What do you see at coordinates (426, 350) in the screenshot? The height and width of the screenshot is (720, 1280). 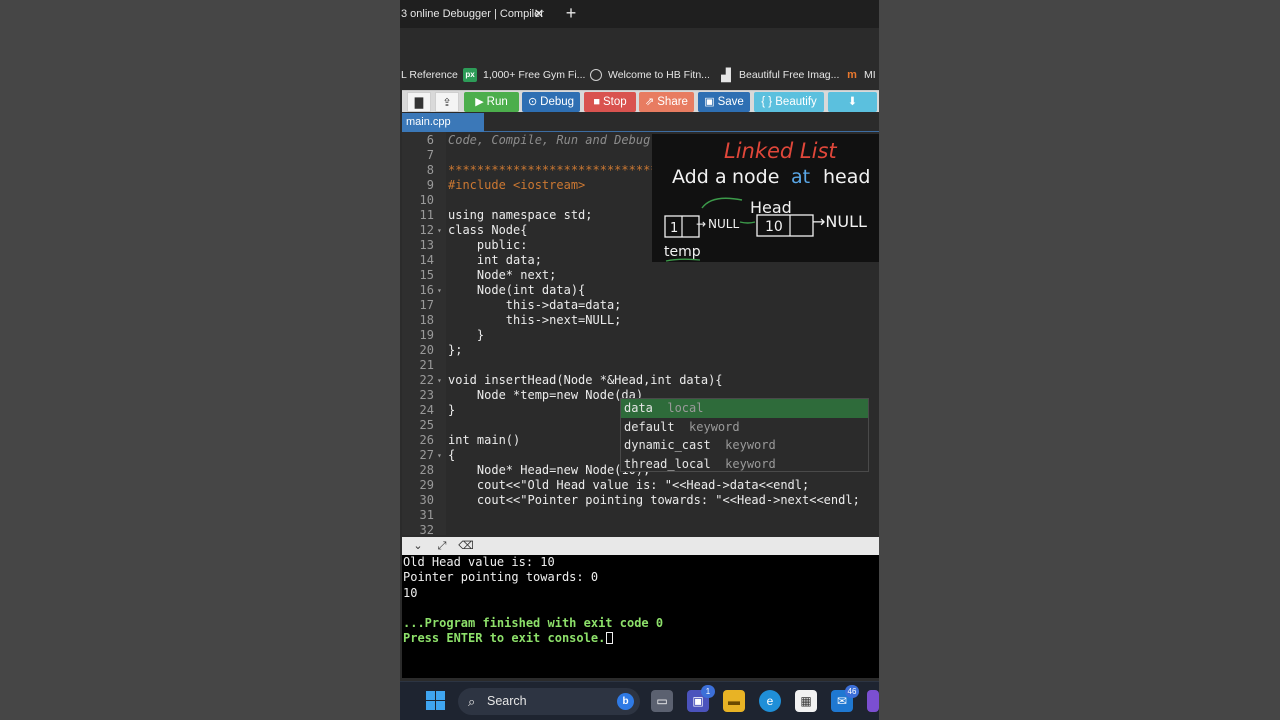 I see `line-number: 20` at bounding box center [426, 350].